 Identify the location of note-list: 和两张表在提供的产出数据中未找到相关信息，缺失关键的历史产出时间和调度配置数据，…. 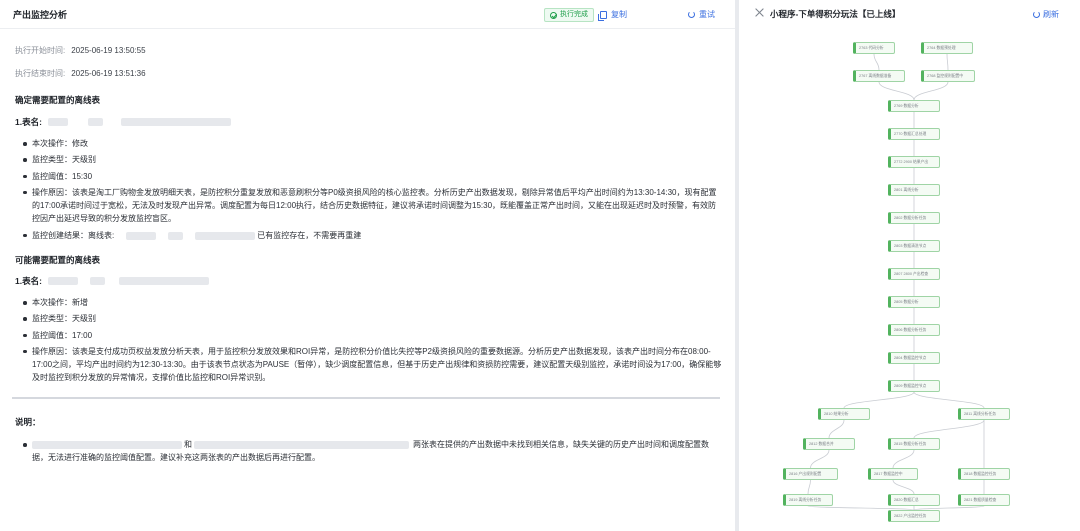
(372, 451).